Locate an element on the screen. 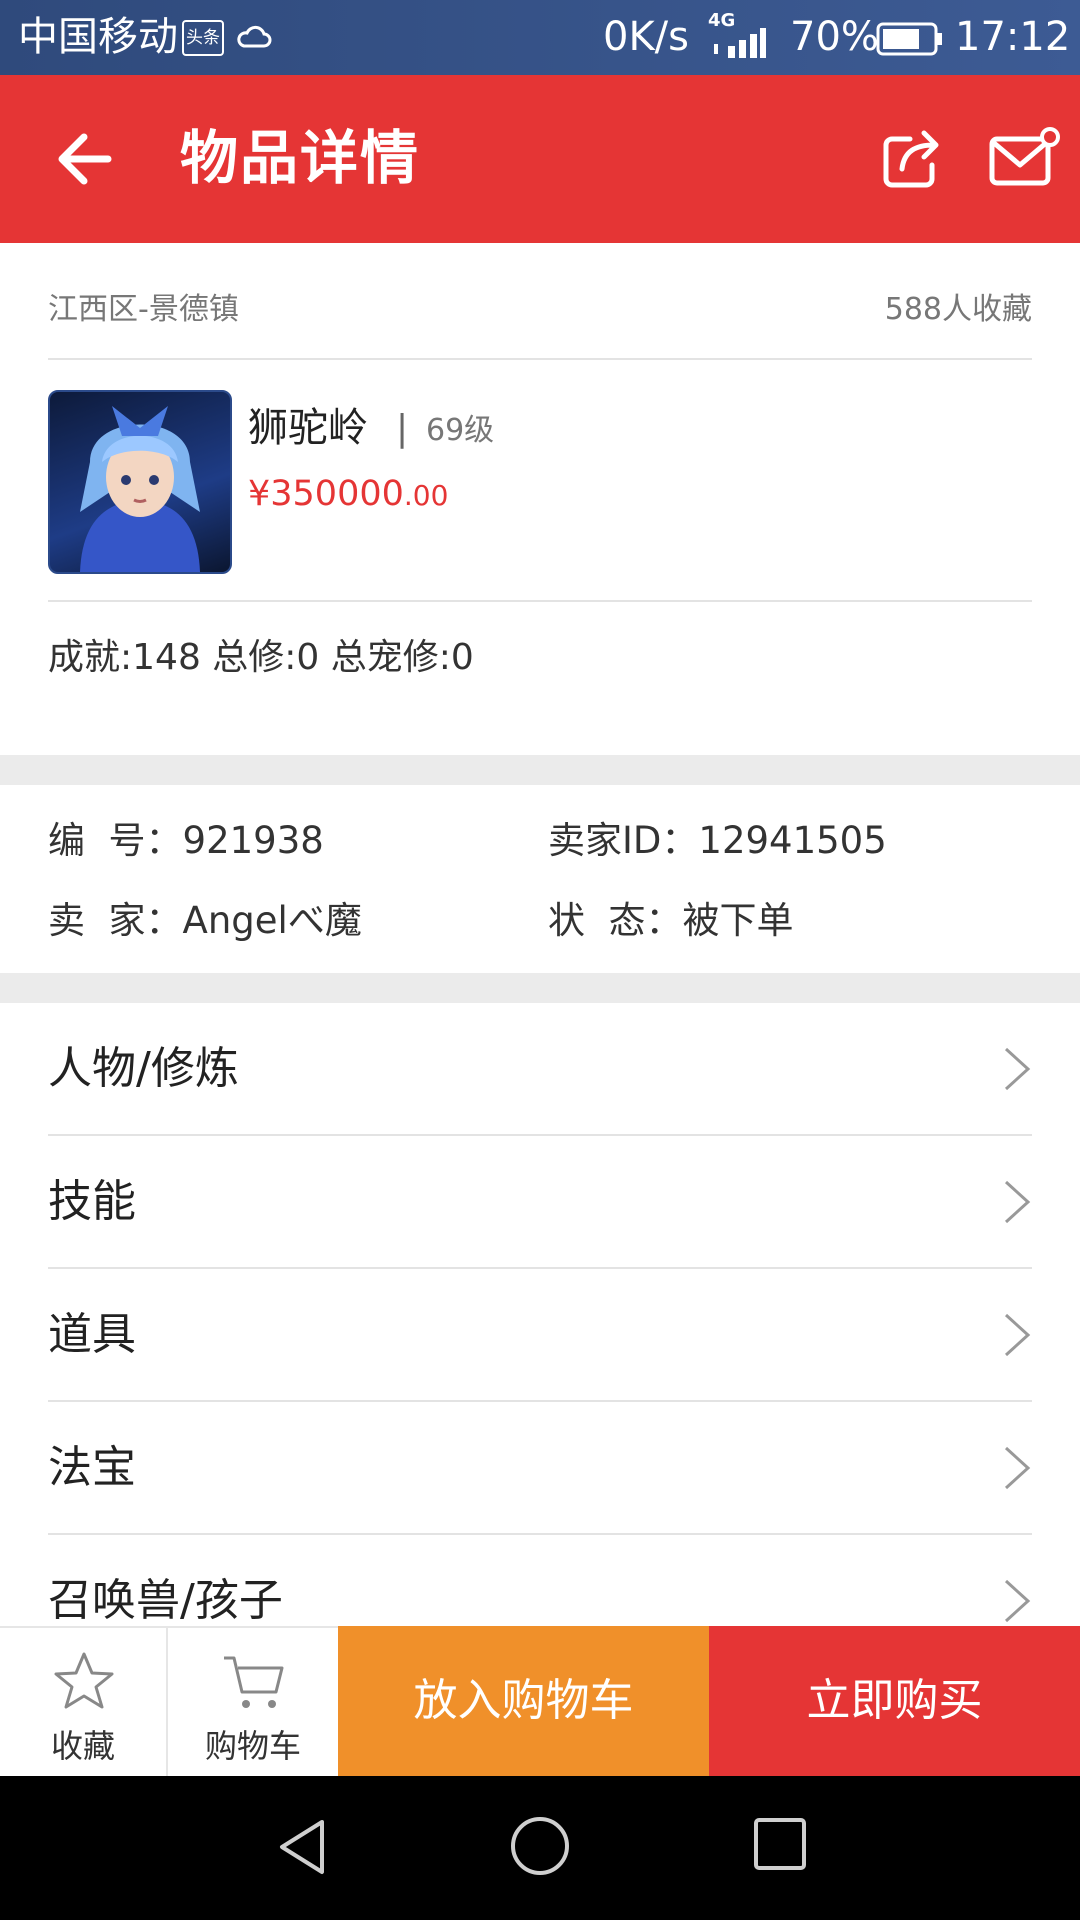 The image size is (1080, 1920). battery-percent: 70% is located at coordinates (834, 37).